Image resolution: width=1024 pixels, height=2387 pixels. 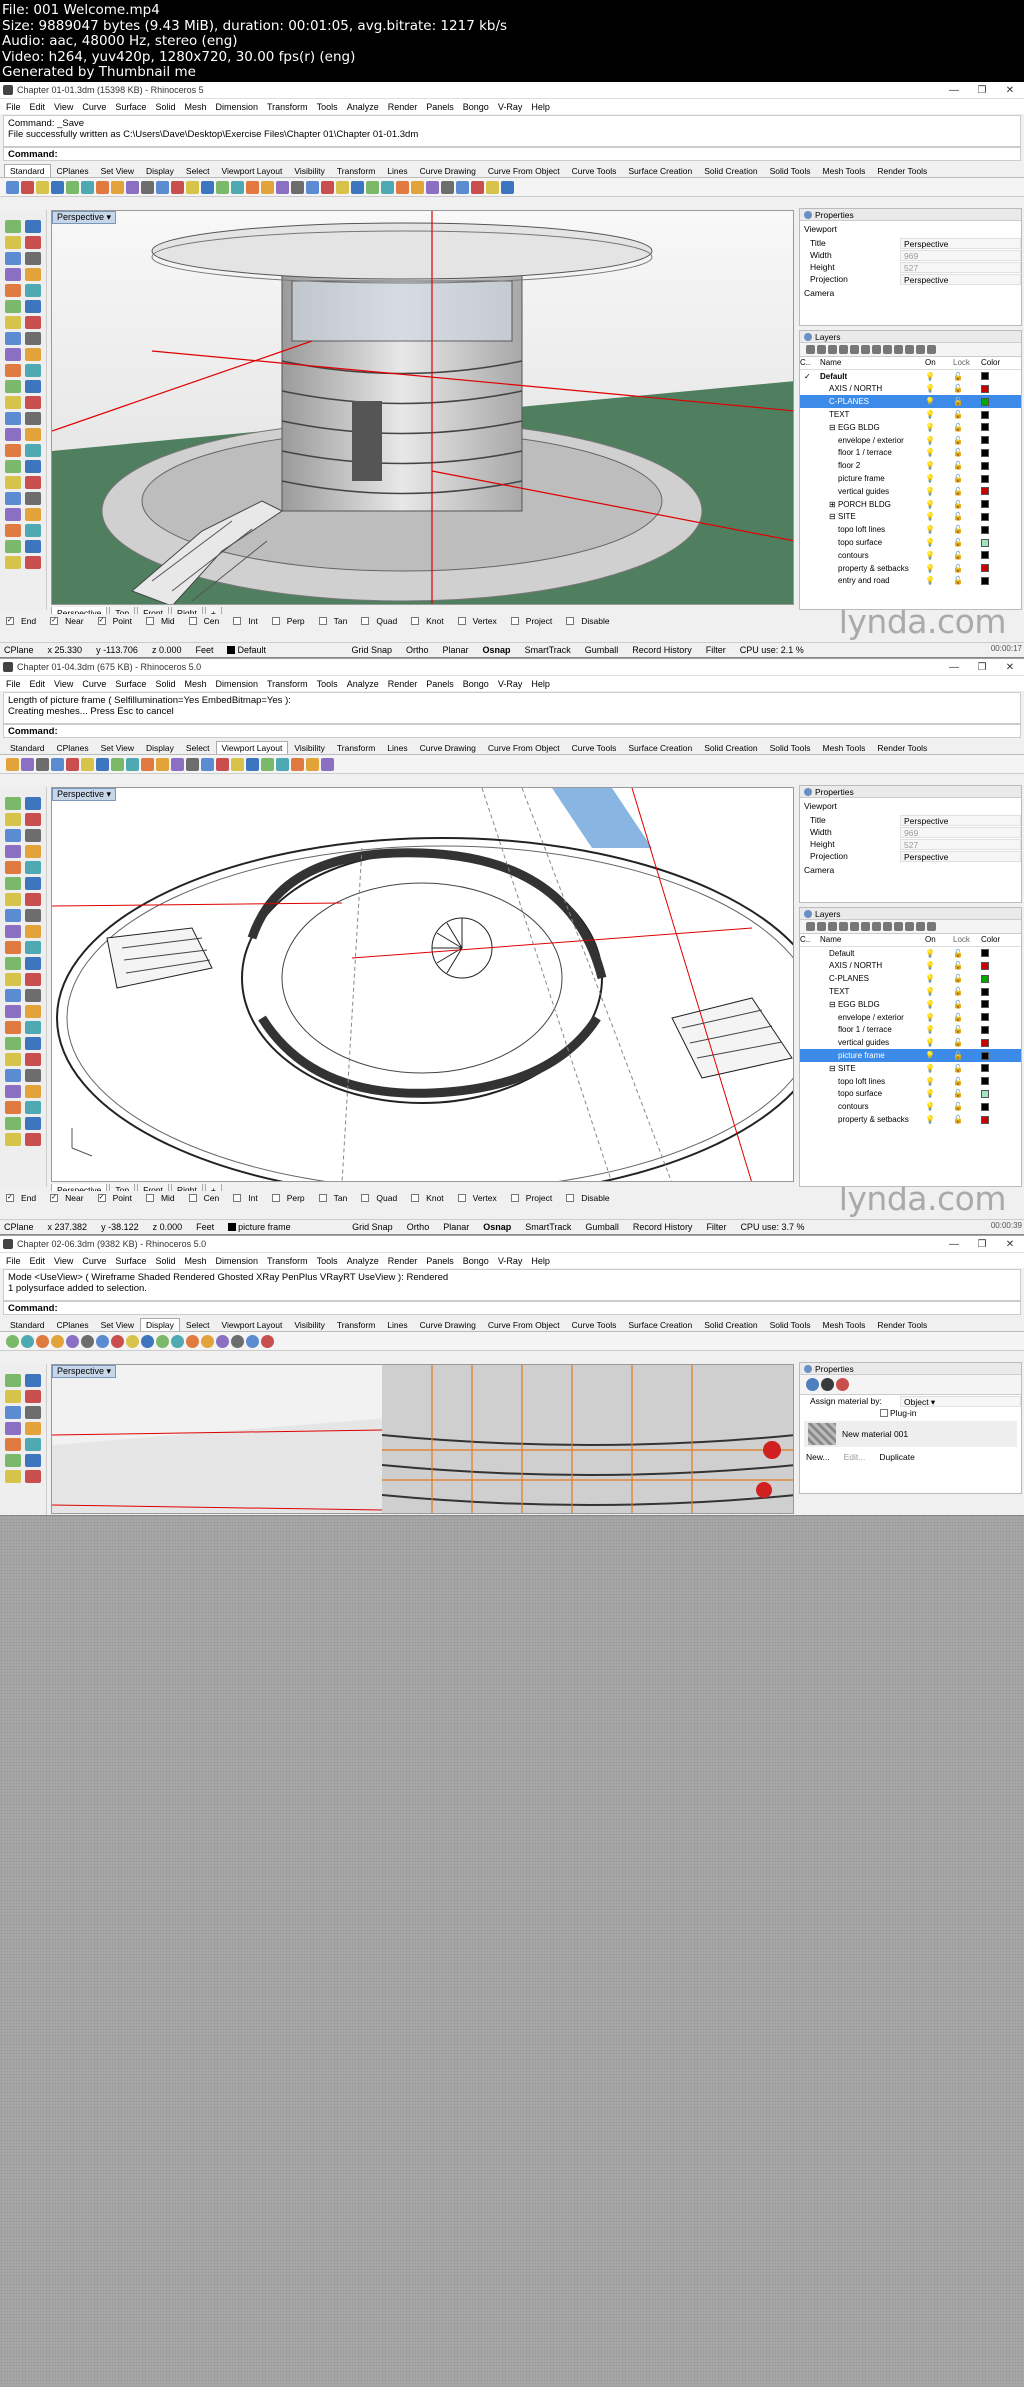 What do you see at coordinates (282, 650) in the screenshot?
I see `current-layer: Default` at bounding box center [282, 650].